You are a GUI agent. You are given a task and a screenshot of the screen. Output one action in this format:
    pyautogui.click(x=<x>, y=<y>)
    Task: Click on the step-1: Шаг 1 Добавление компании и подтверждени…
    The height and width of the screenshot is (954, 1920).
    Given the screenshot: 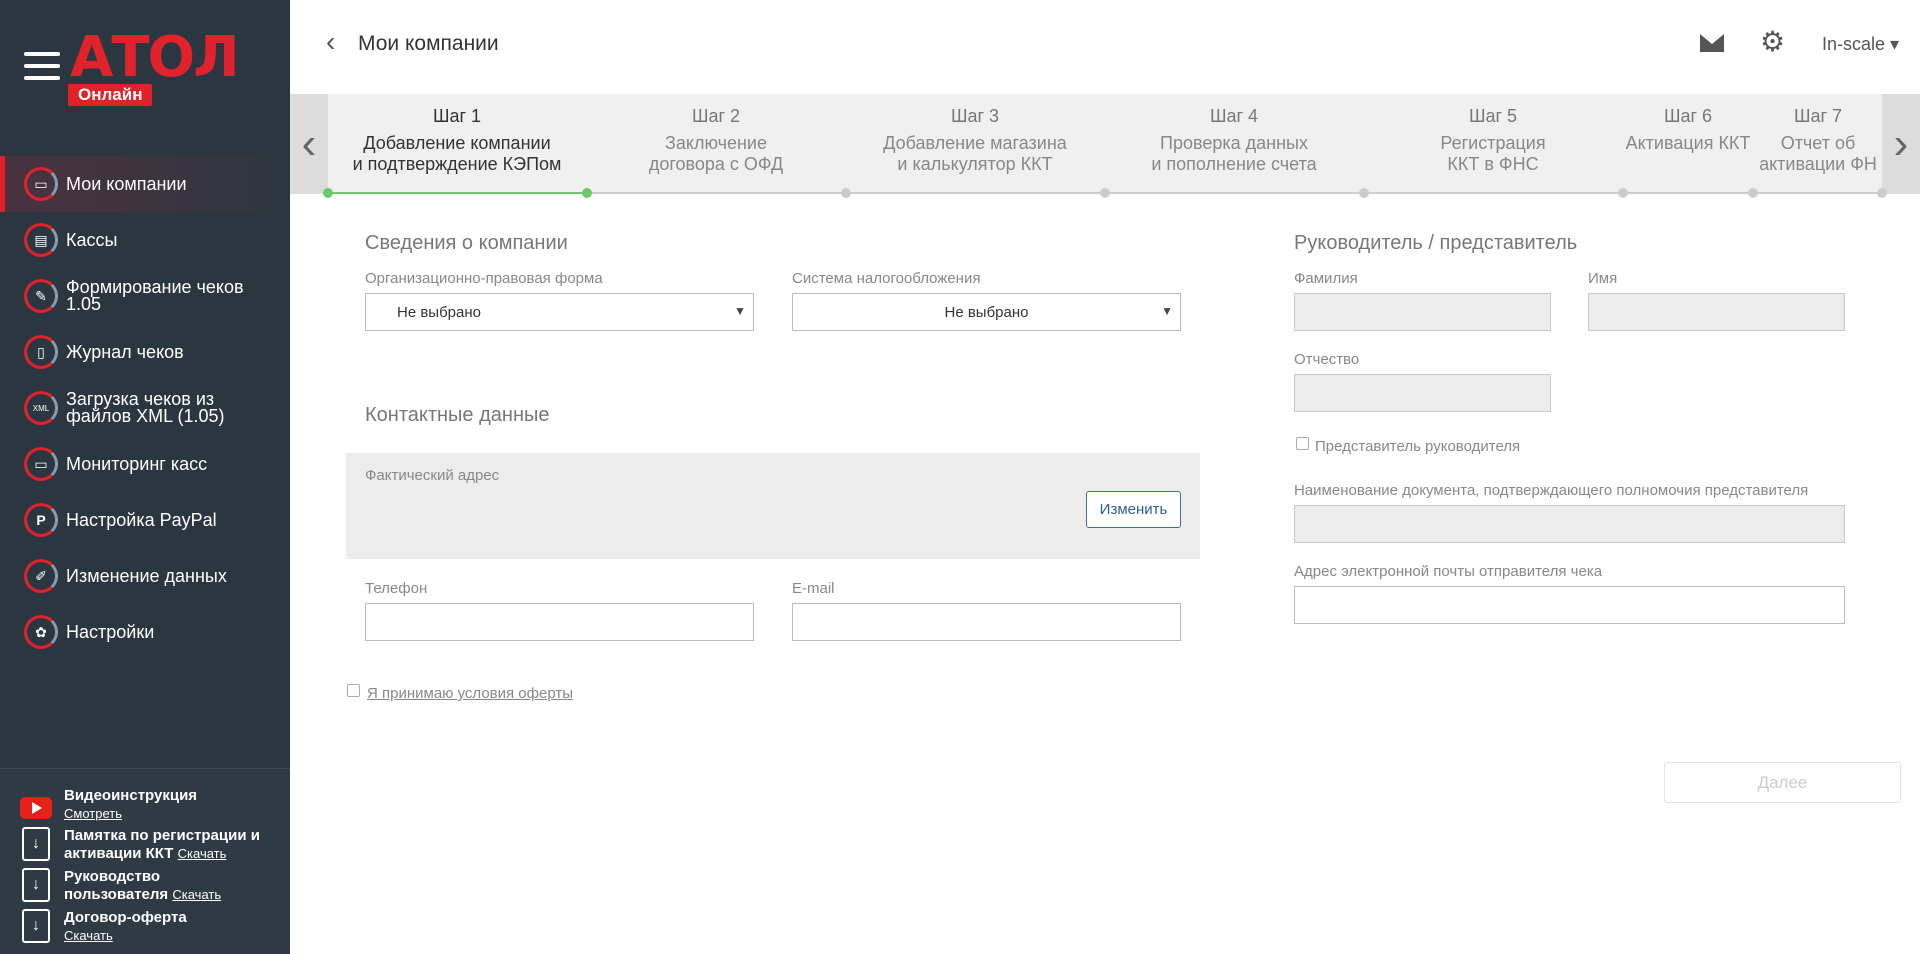 What is the action you would take?
    pyautogui.click(x=457, y=140)
    